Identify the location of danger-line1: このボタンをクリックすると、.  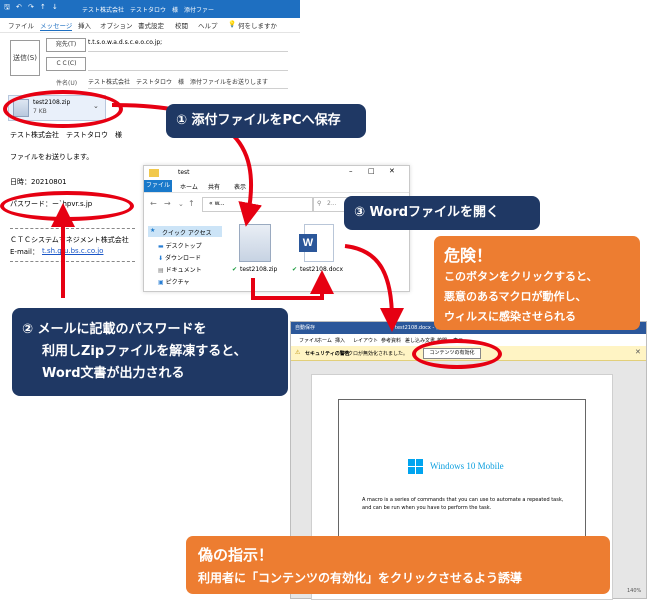
(521, 276).